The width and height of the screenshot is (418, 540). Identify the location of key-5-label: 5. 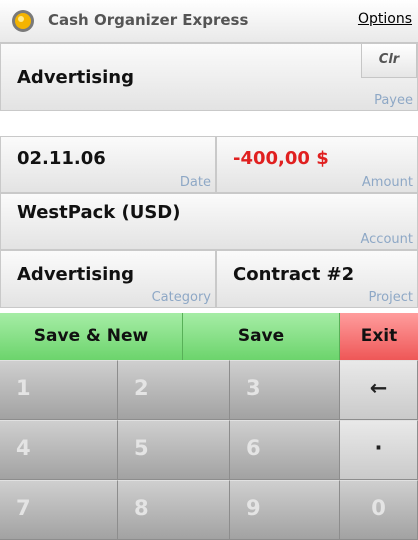
(141, 448).